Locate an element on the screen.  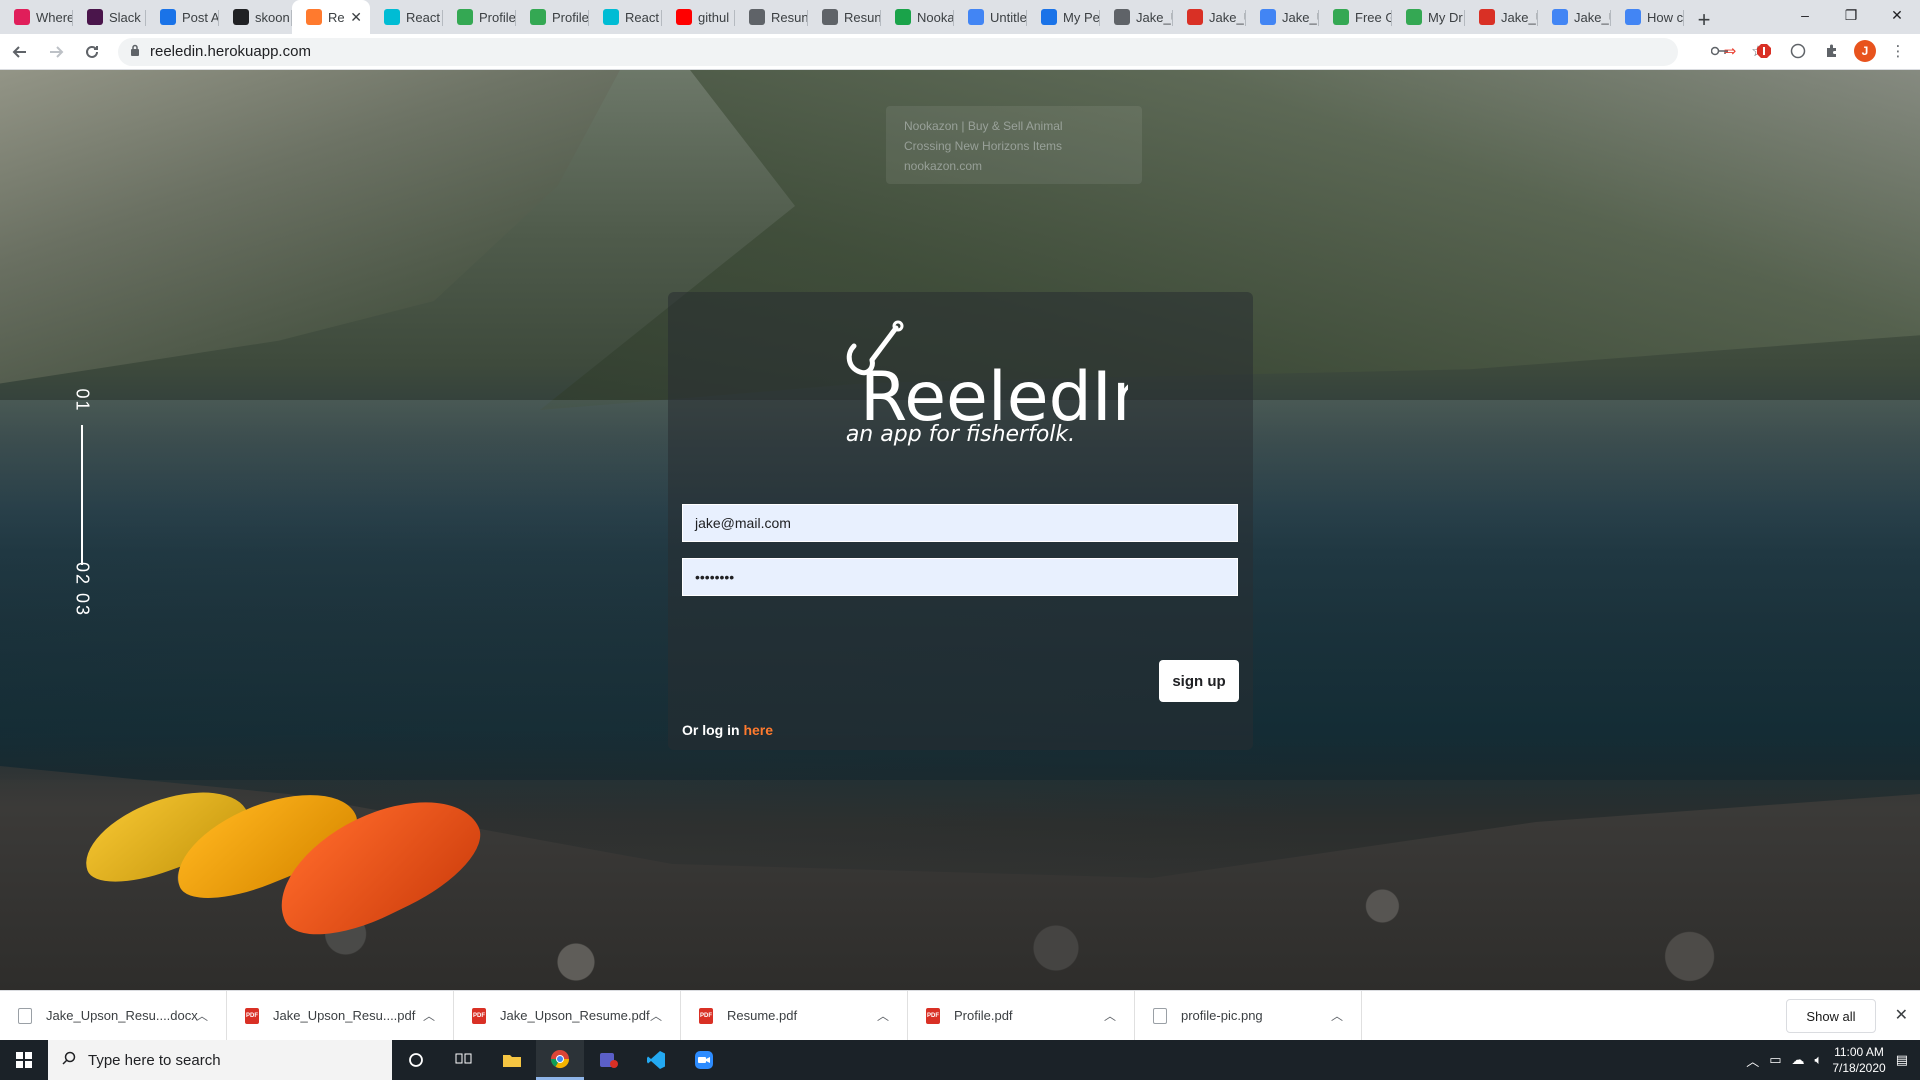
browser-tab: Nooka is located at coordinates (917, 17).